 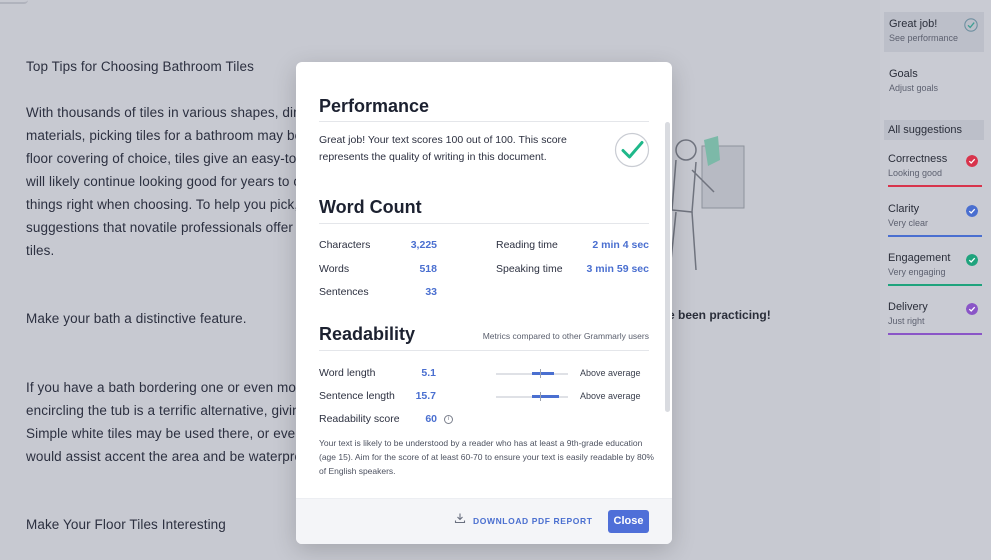 I want to click on doc-heading: Make your bath a distinctive feature., so click(x=136, y=318).